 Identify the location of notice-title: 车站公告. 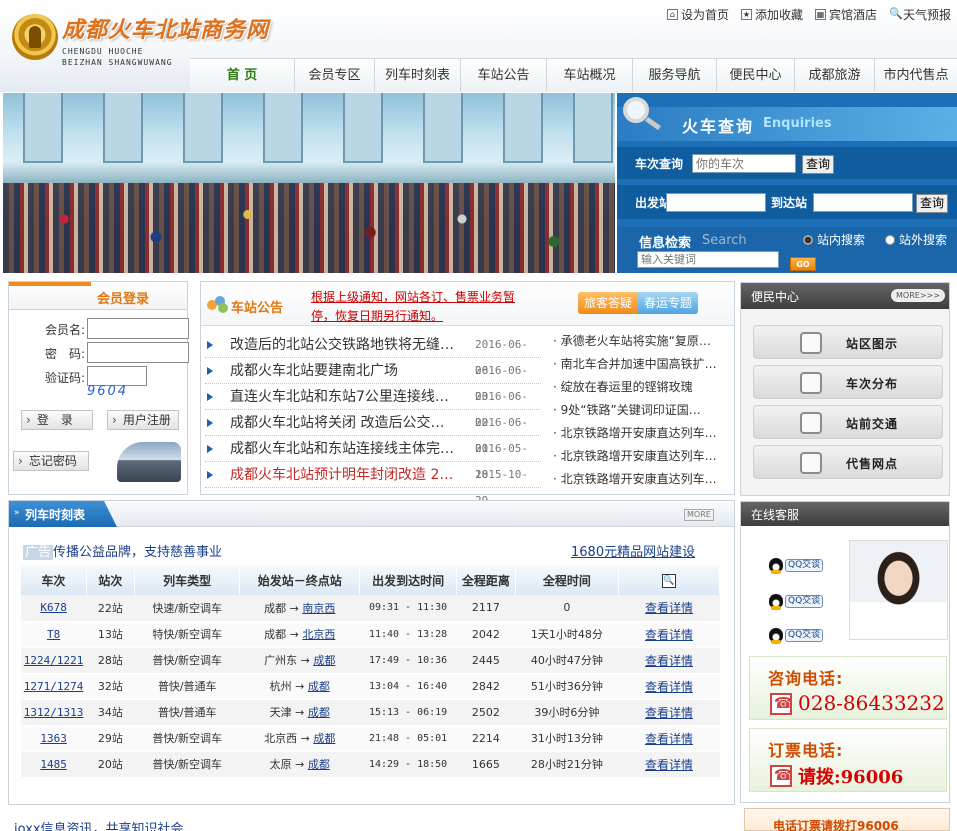
(257, 308).